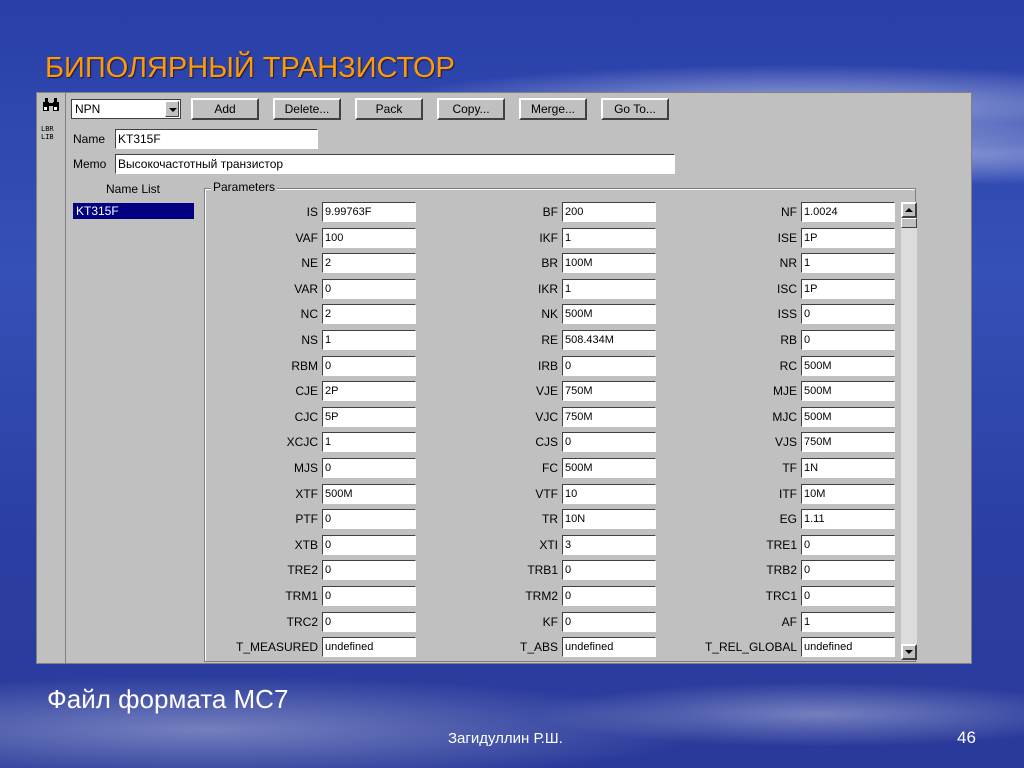 The width and height of the screenshot is (1024, 768). I want to click on param-field-t_measured: undefined, so click(369, 647).